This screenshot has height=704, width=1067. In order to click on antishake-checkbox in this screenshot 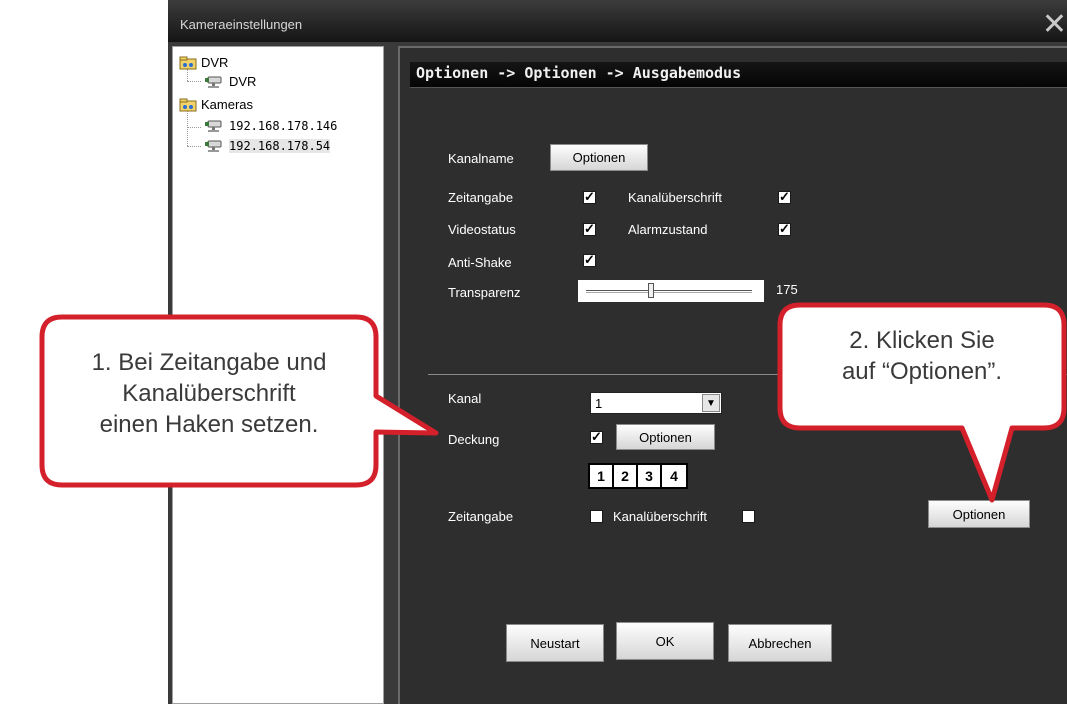, I will do `click(589, 260)`.